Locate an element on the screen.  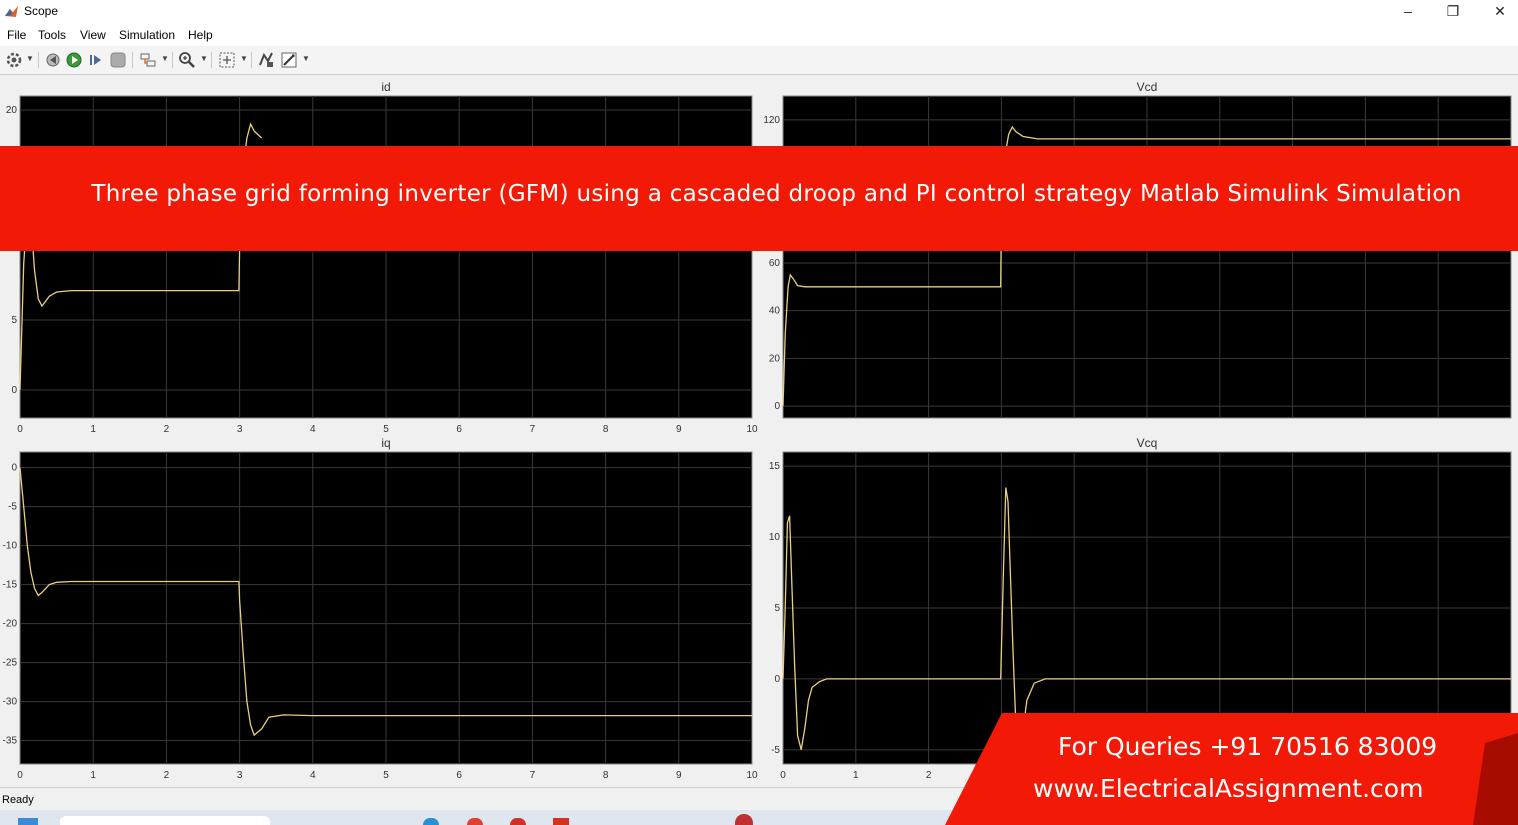
window-title: Scope is located at coordinates (41, 11).